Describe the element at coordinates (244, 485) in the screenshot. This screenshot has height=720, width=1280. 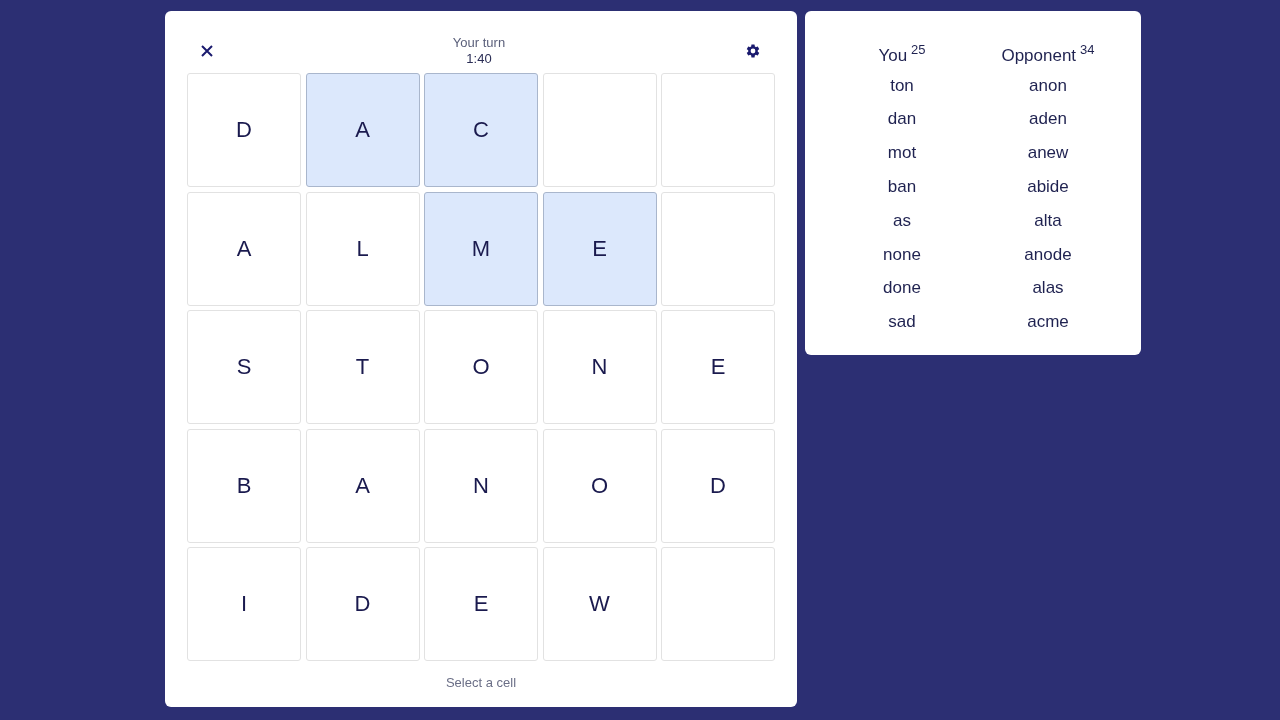
I see `letter-tile: B` at that location.